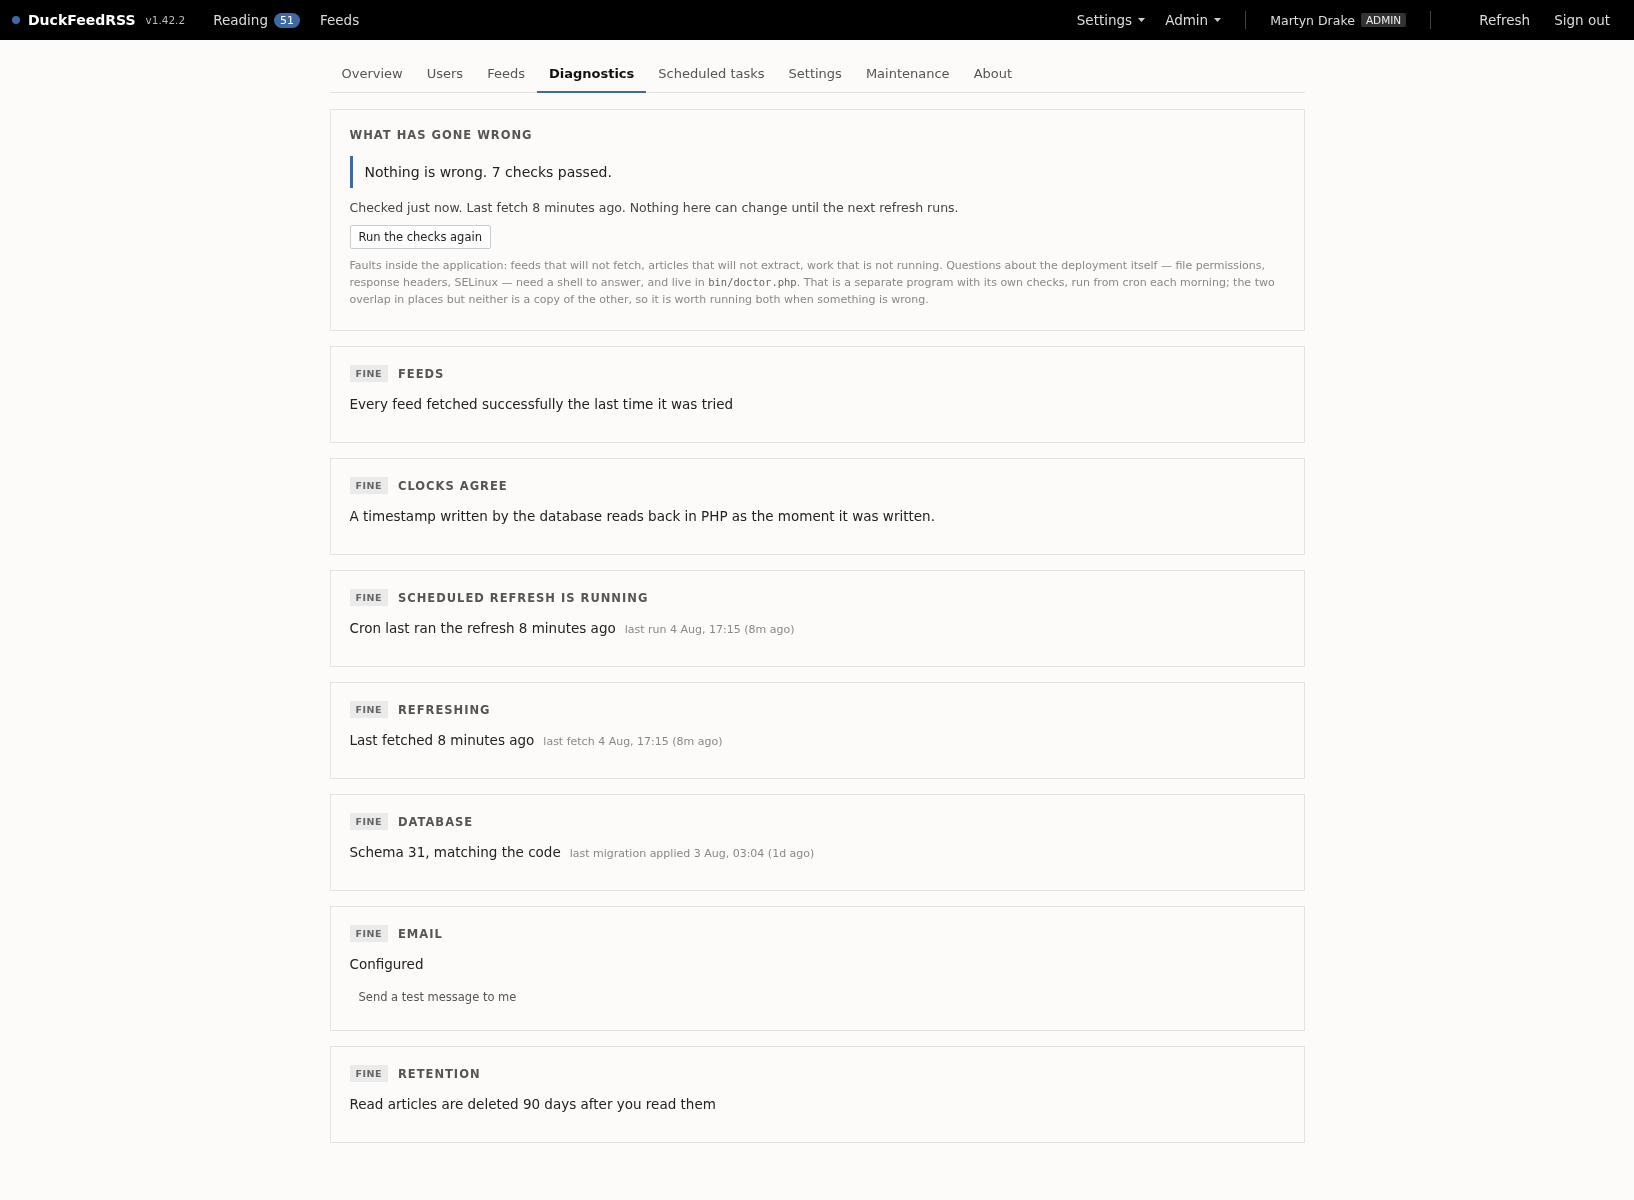  Describe the element at coordinates (711, 75) in the screenshot. I see `tab: Scheduled tasks` at that location.